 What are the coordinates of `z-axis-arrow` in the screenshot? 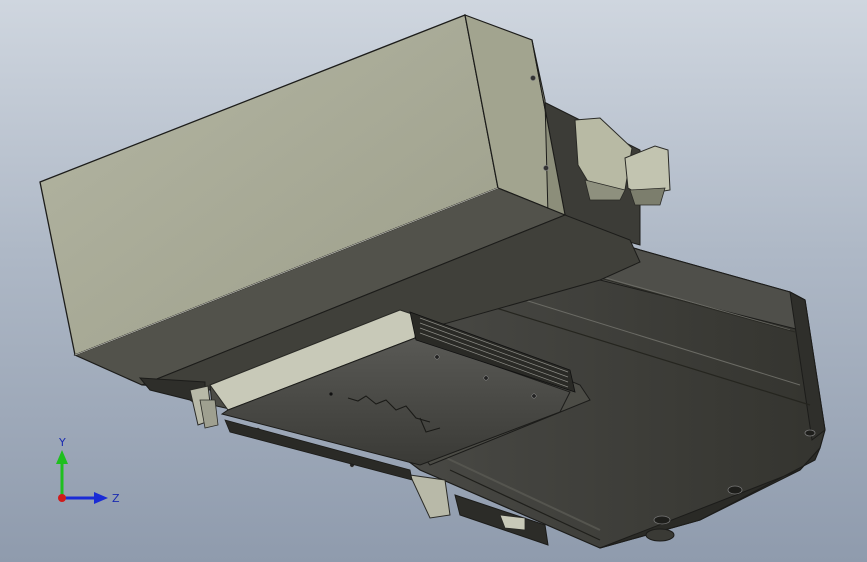 It's located at (85, 498).